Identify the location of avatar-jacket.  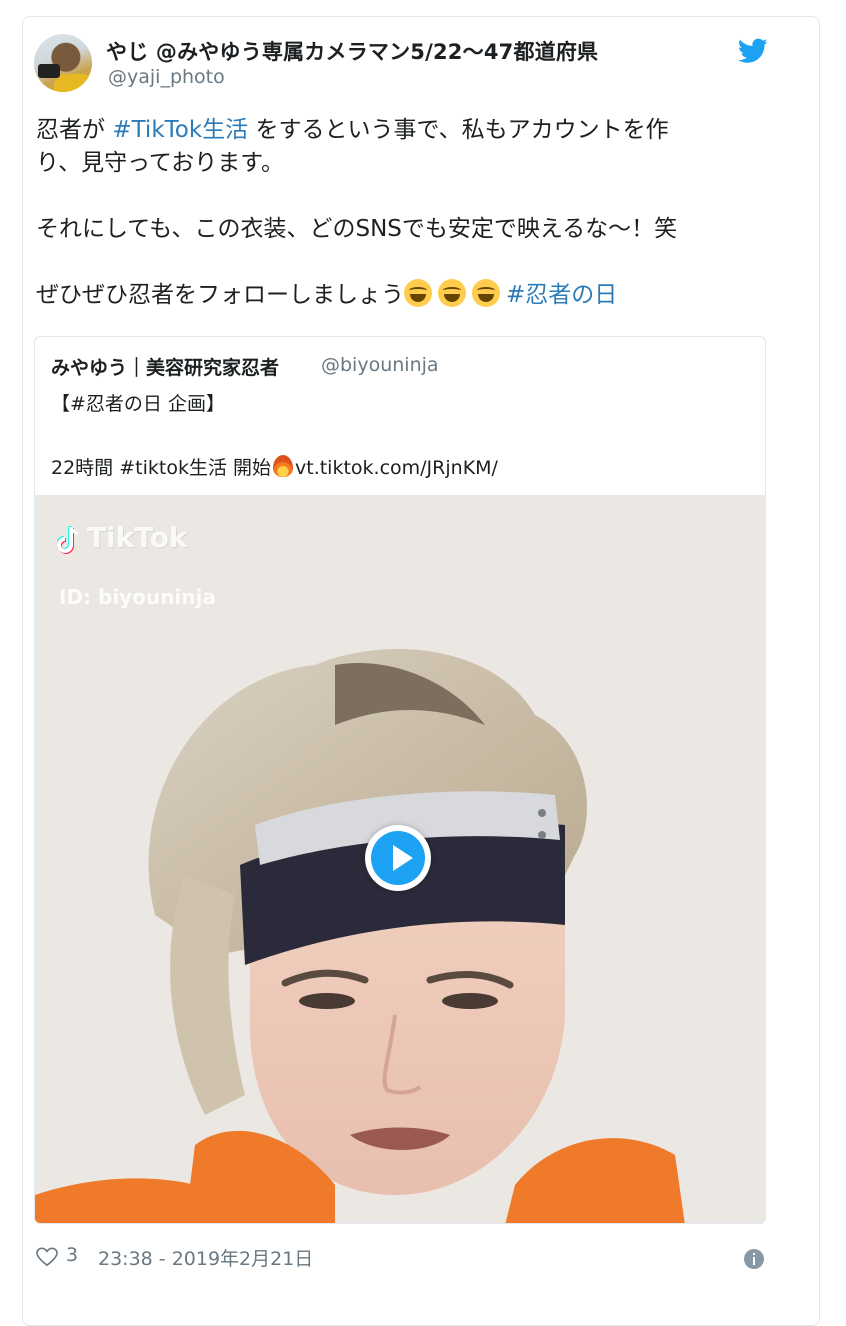
(73, 83).